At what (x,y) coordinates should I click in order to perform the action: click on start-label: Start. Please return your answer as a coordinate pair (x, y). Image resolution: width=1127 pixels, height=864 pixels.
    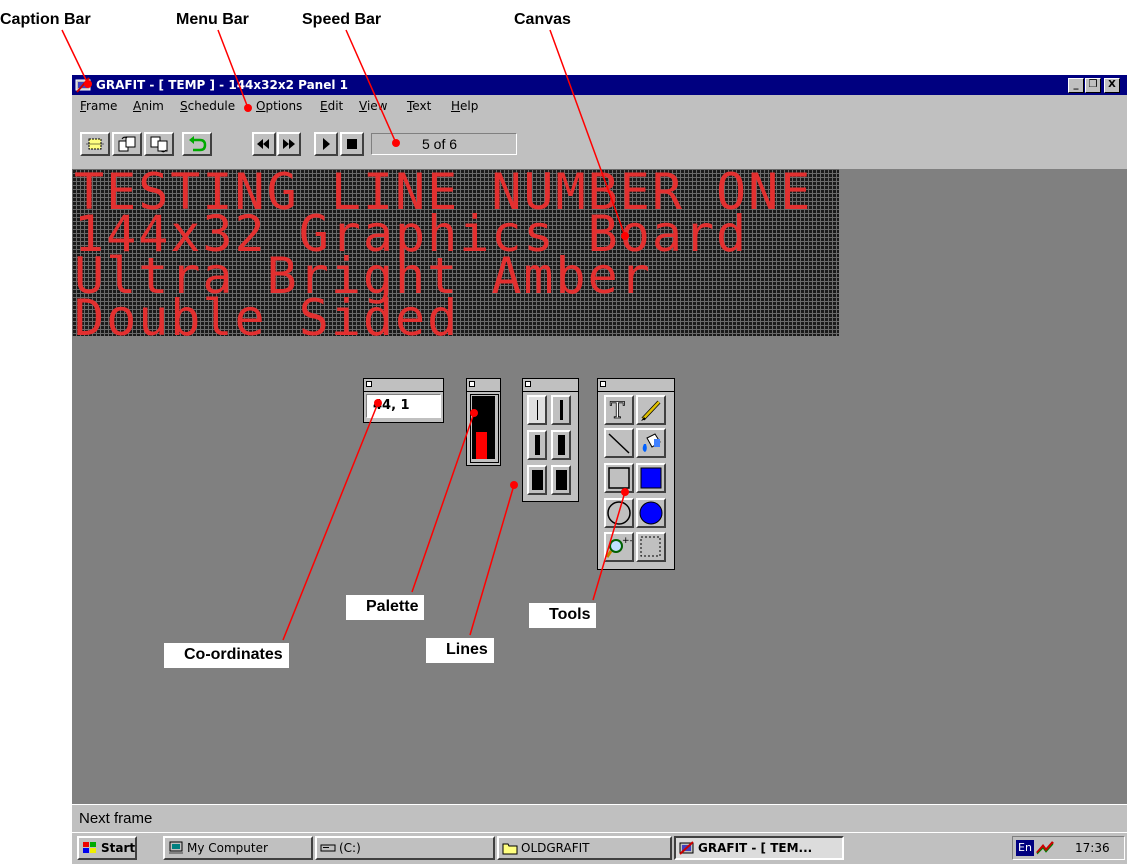
    Looking at the image, I should click on (118, 848).